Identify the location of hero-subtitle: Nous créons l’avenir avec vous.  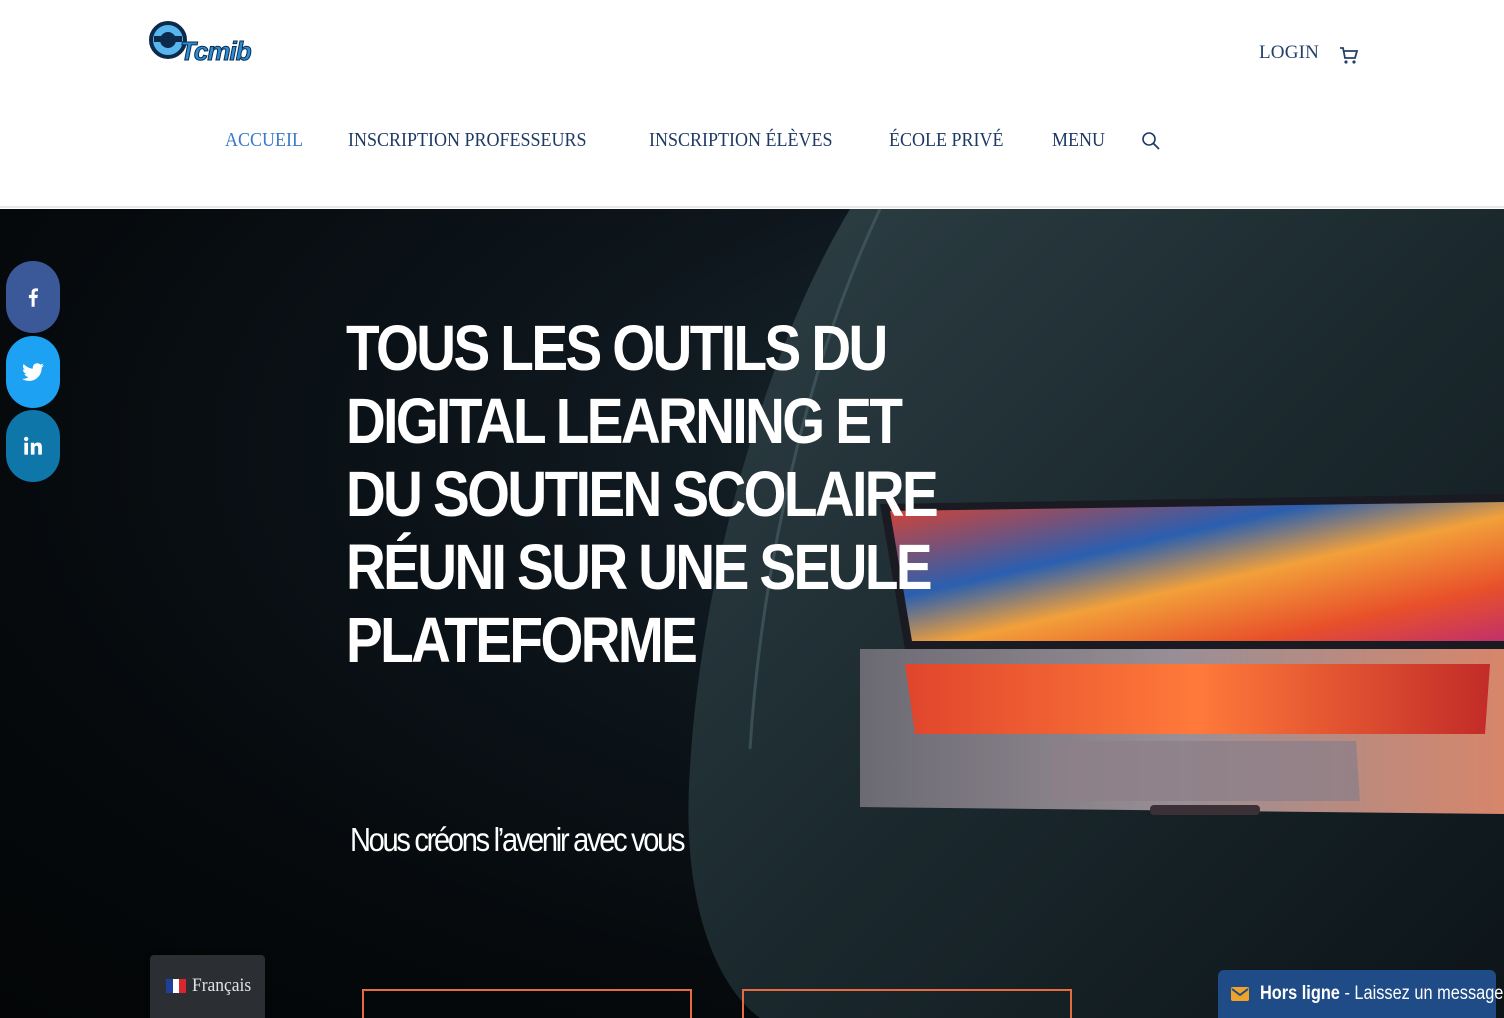
(518, 839).